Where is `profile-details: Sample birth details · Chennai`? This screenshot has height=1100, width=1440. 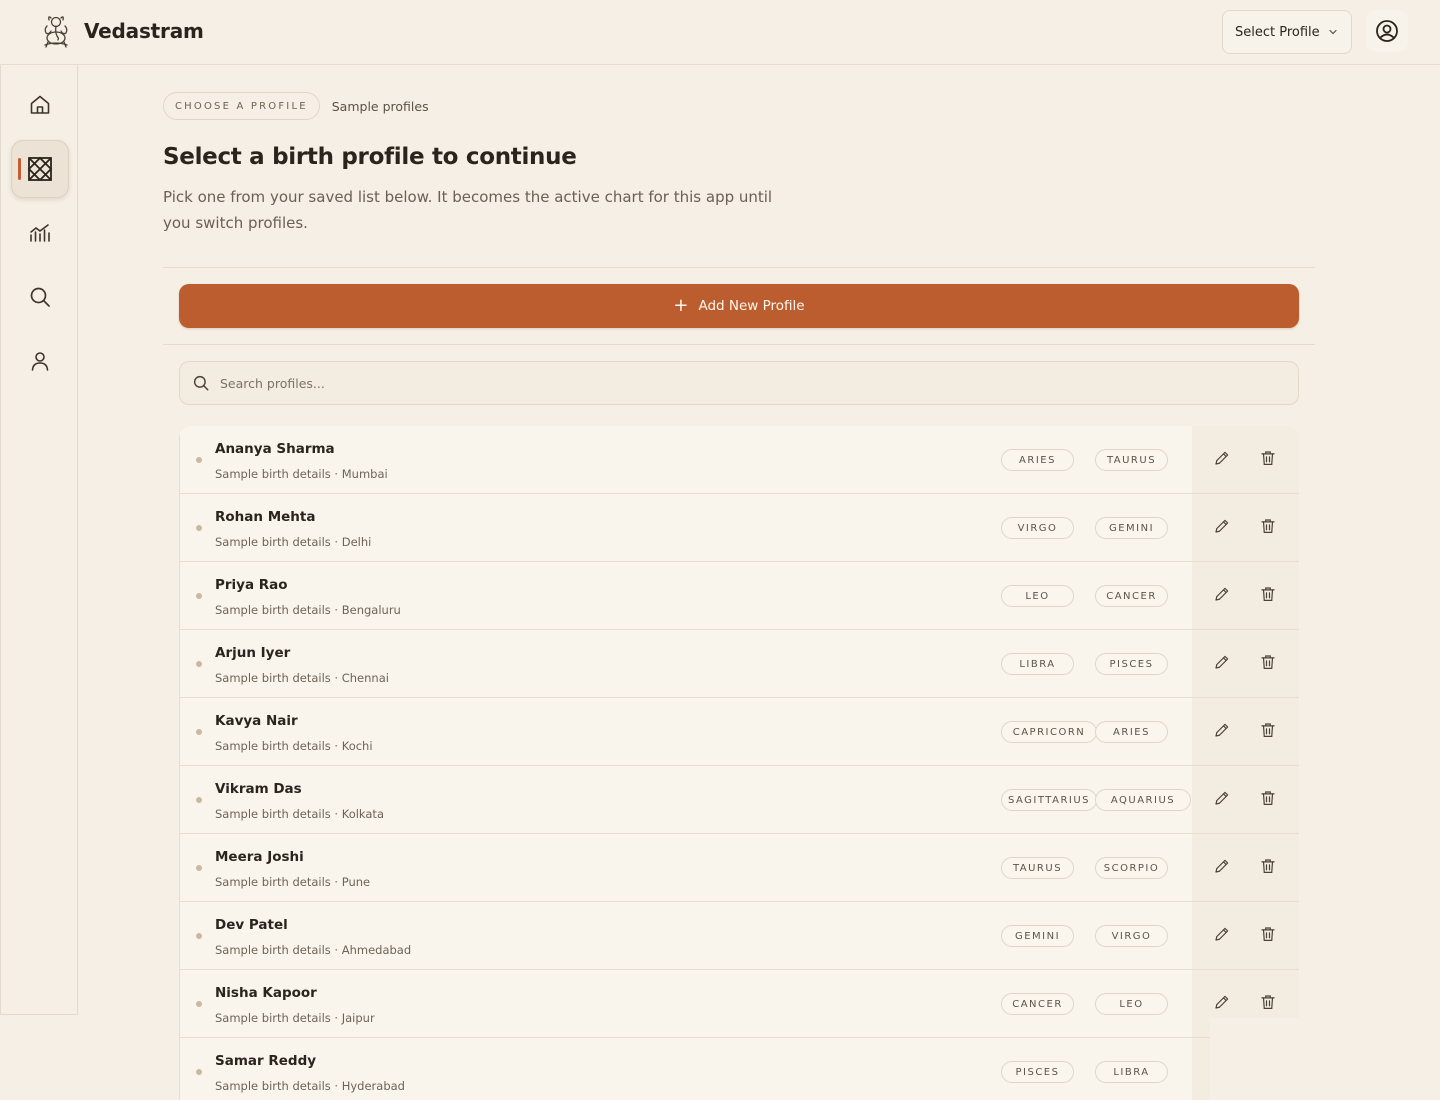
profile-details: Sample birth details · Chennai is located at coordinates (302, 678).